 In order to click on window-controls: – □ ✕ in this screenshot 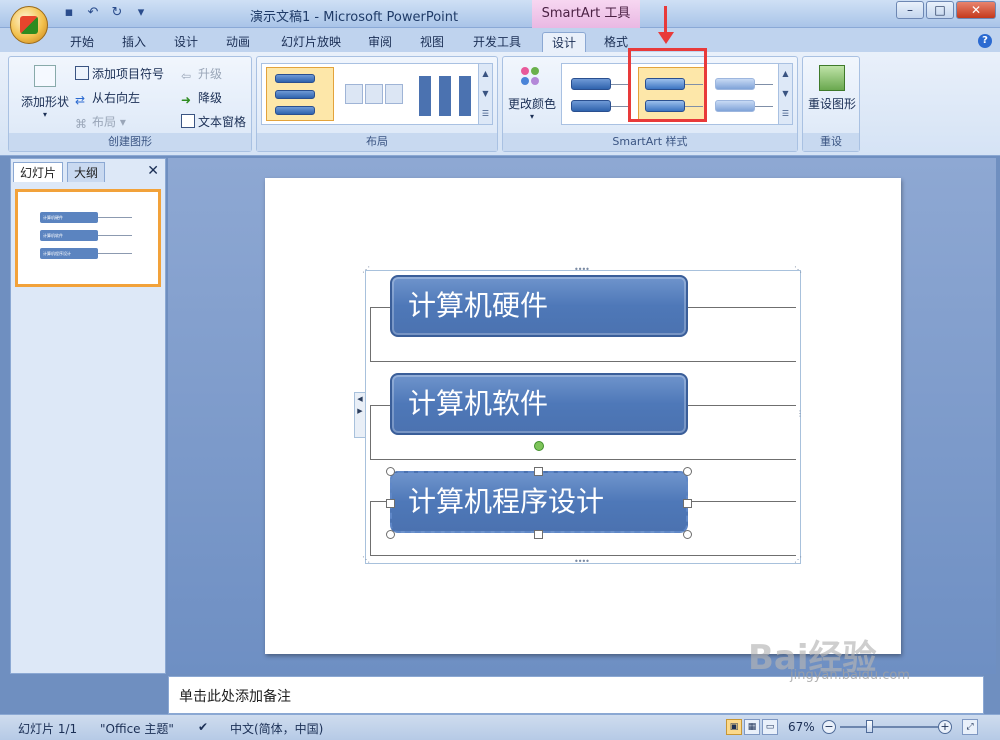, I will do `click(946, 10)`.